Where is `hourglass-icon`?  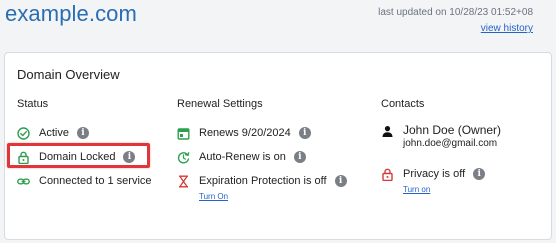 hourglass-icon is located at coordinates (183, 181).